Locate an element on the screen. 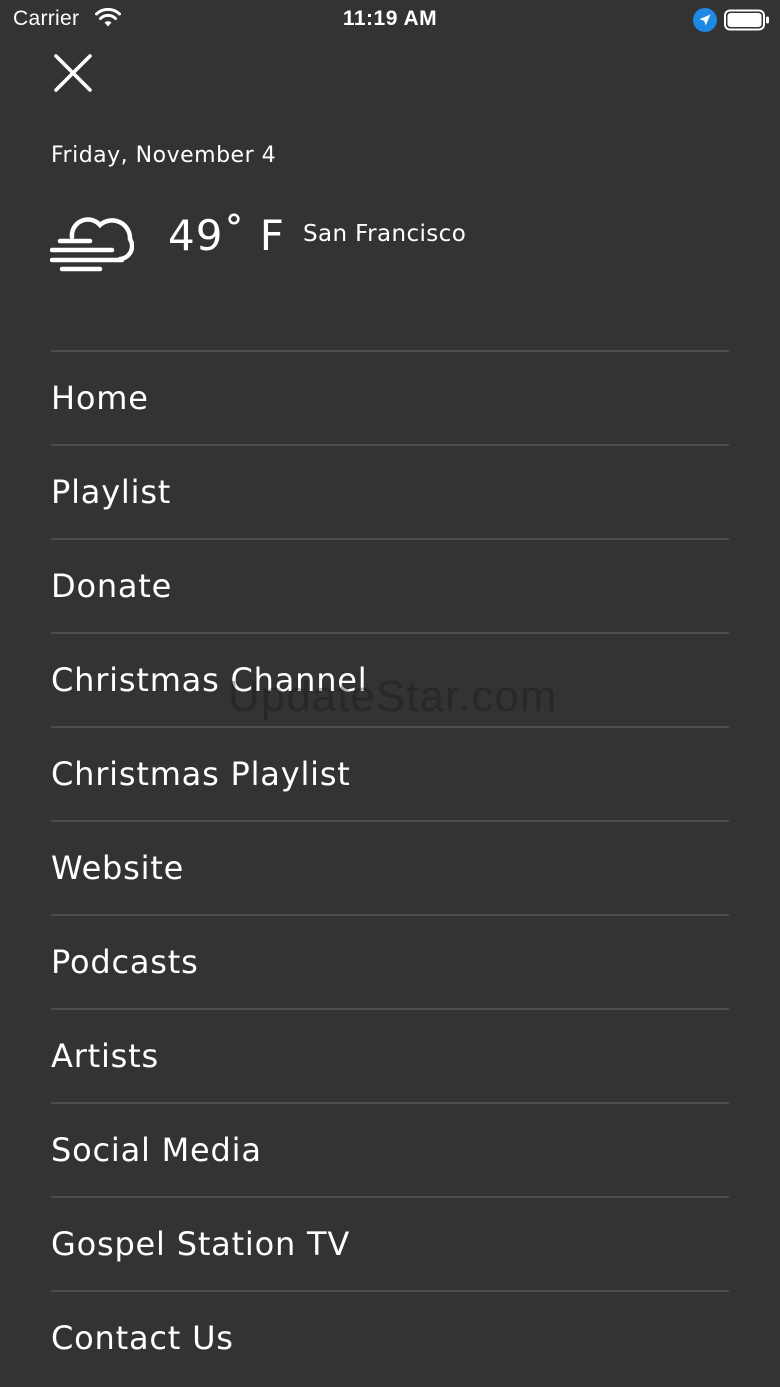  weather-summary: 49˚ F San Francisco is located at coordinates (390, 240).